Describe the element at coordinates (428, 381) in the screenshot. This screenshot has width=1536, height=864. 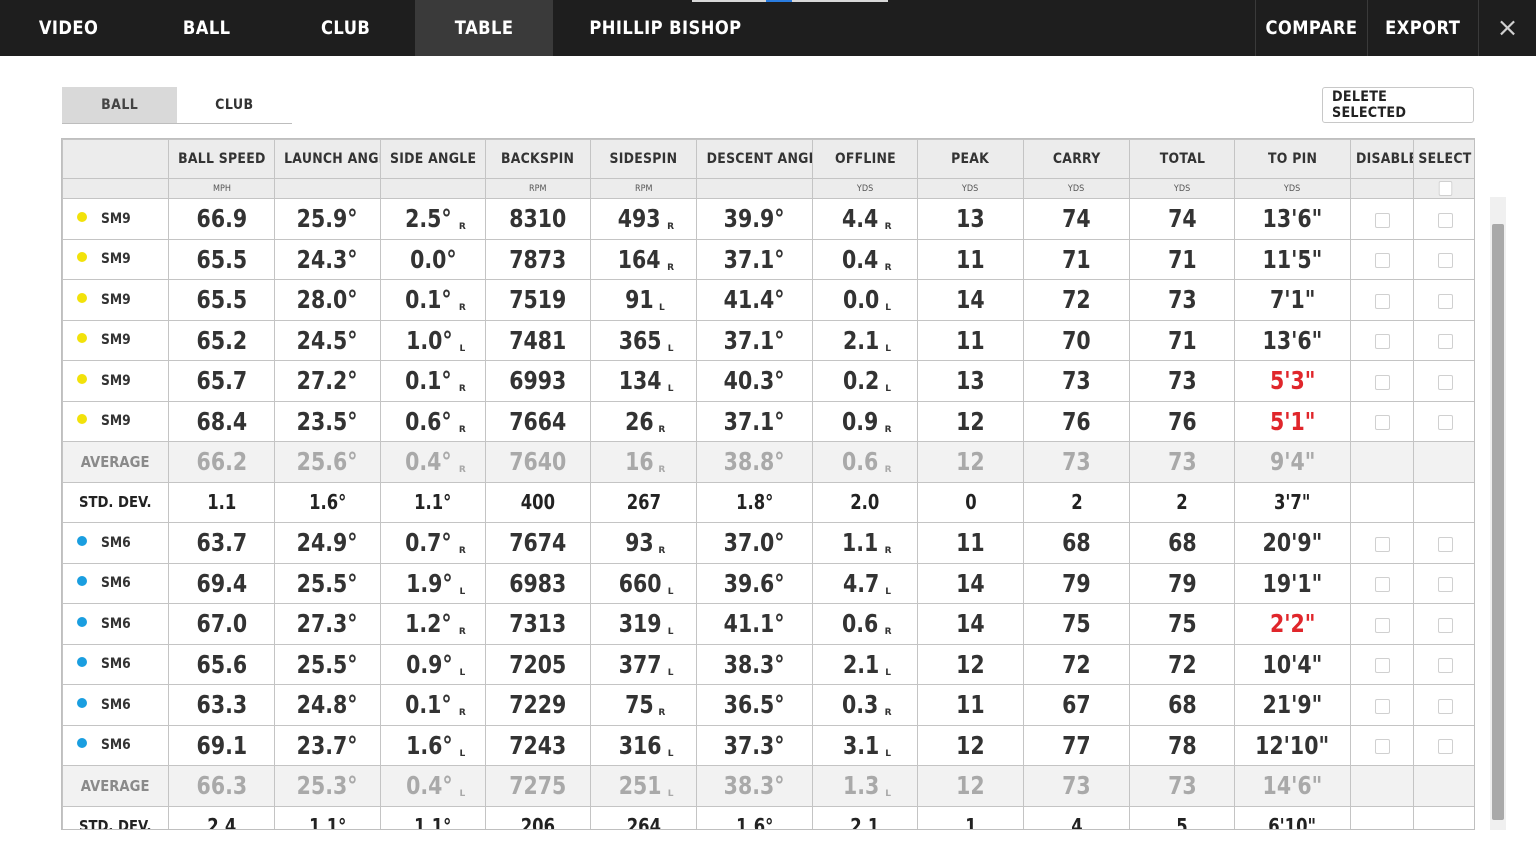
I see `cell-value: 0.1°` at that location.